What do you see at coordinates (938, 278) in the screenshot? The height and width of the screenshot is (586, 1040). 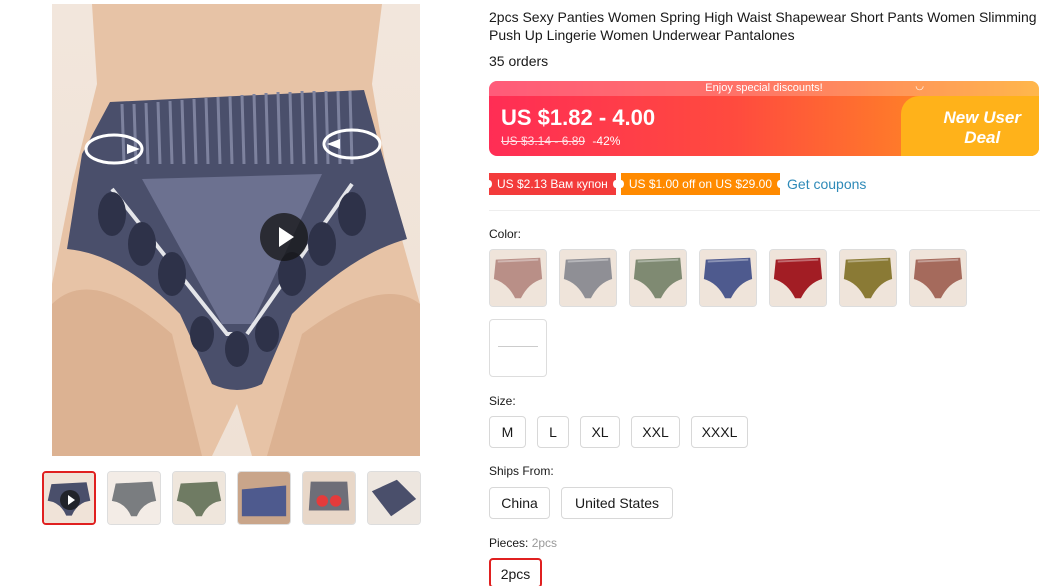 I see `color-swatch-brown` at bounding box center [938, 278].